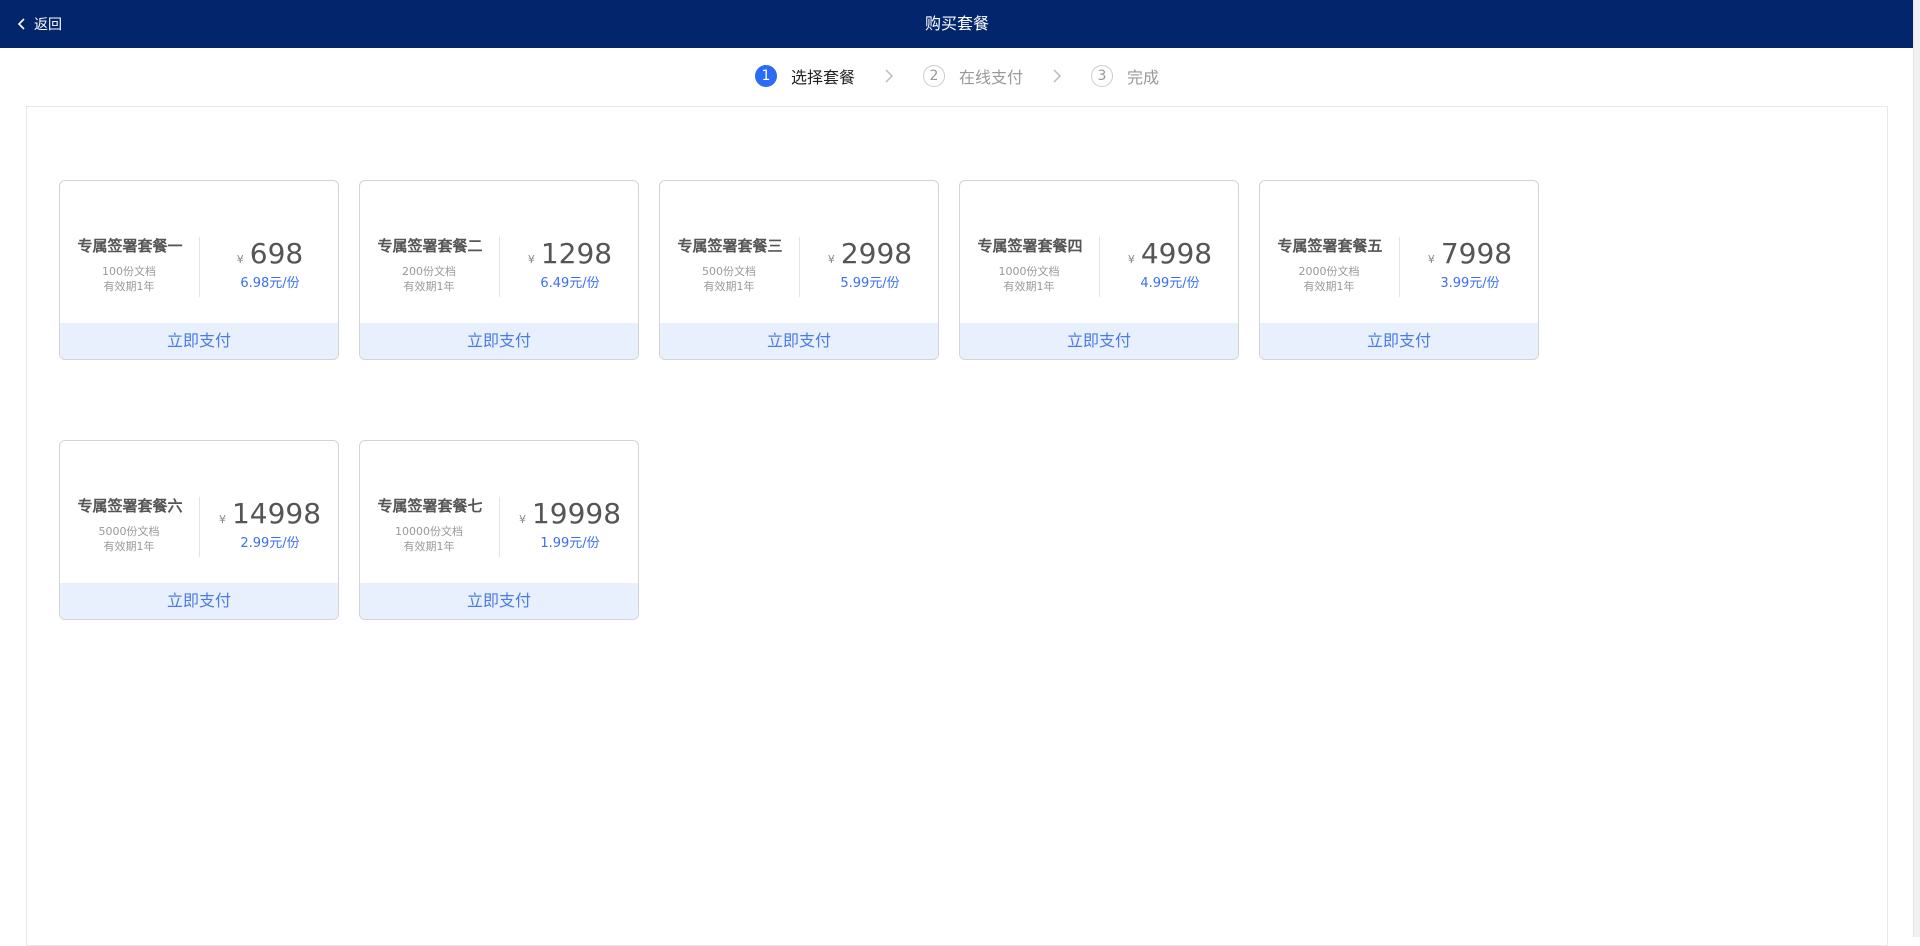 This screenshot has height=946, width=1920. Describe the element at coordinates (799, 270) in the screenshot. I see `package-card: 专属签署套餐三 500份文档 有效期1年 ¥ 2998 5.99元/份 立即支付` at that location.